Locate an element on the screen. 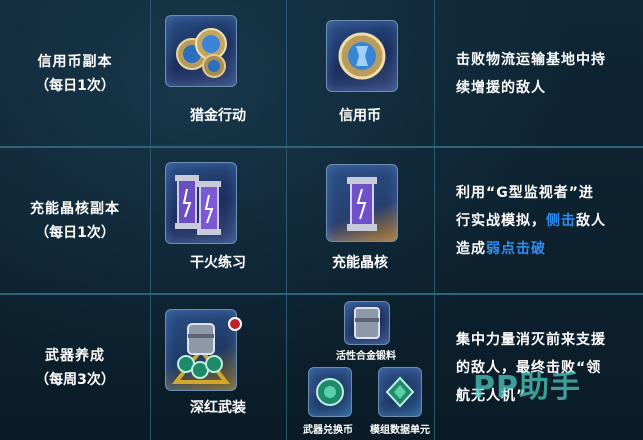  row-label-cell: 充能晶核副本 （每日1次） is located at coordinates (75, 221).